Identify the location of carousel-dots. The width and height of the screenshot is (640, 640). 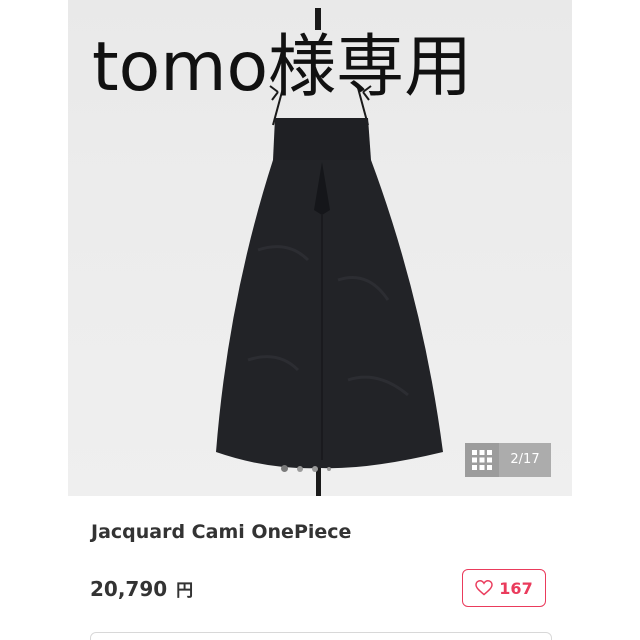
(306, 468).